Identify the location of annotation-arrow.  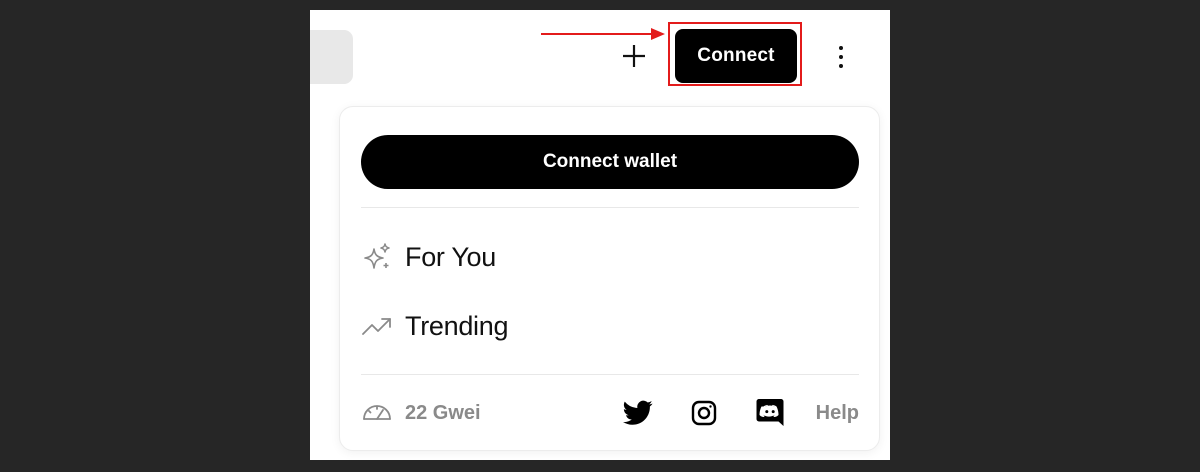
(603, 34).